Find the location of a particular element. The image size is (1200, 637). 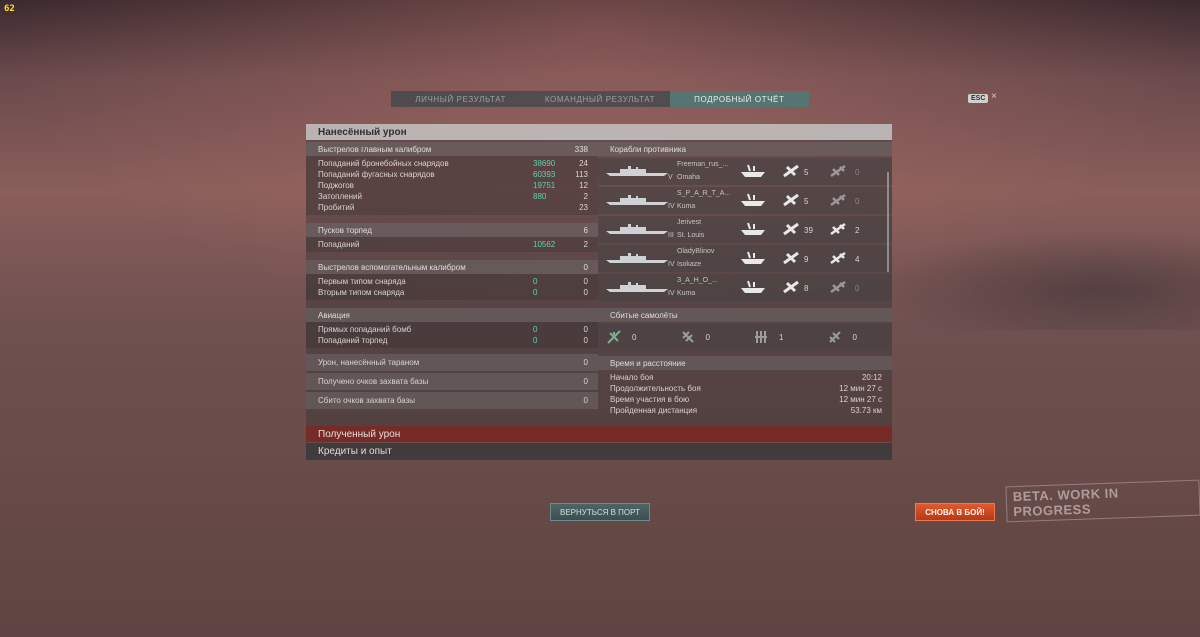

stat-damage: 38690 is located at coordinates (544, 163).